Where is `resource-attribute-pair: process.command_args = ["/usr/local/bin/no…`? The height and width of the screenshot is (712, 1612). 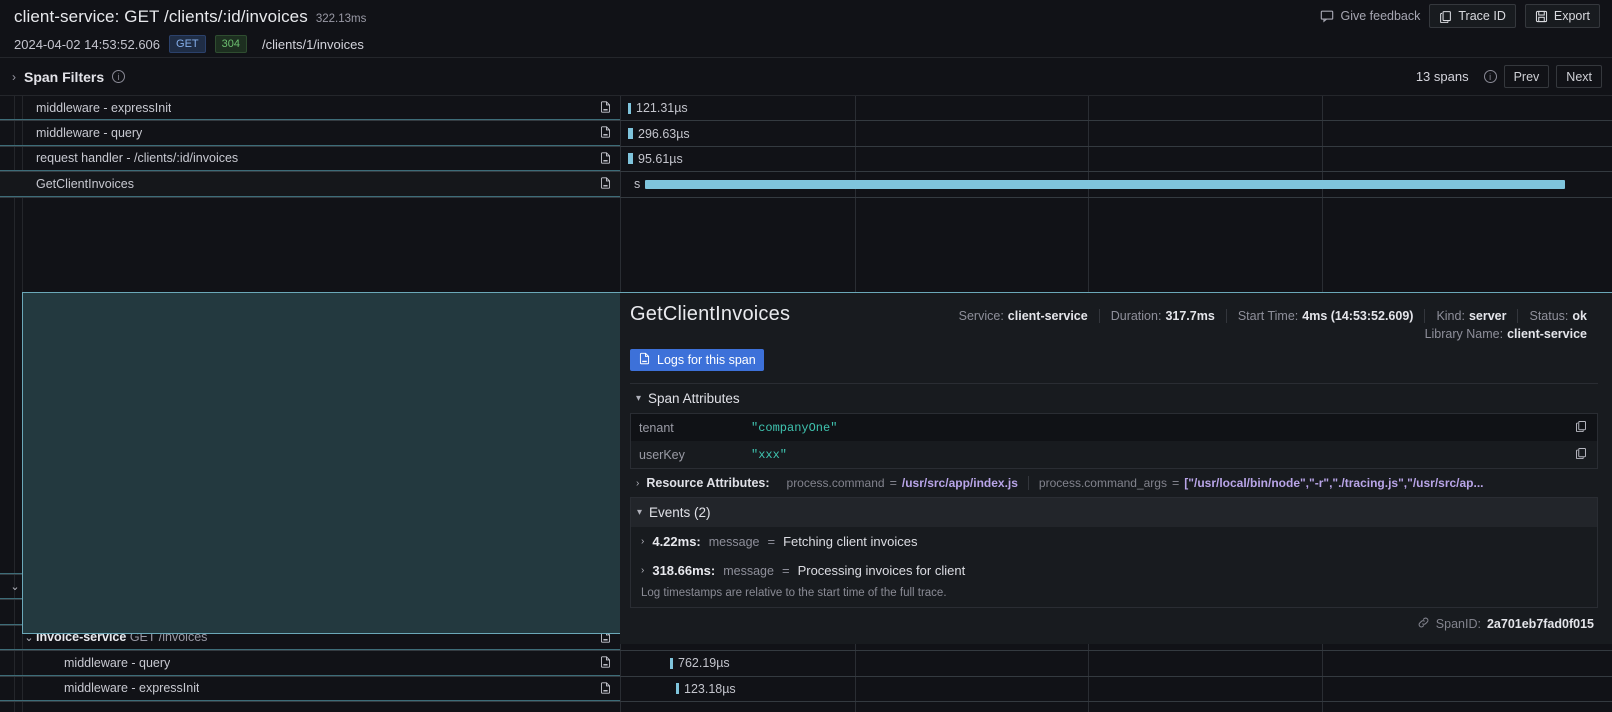 resource-attribute-pair: process.command_args = ["/usr/local/bin/no… is located at coordinates (1260, 483).